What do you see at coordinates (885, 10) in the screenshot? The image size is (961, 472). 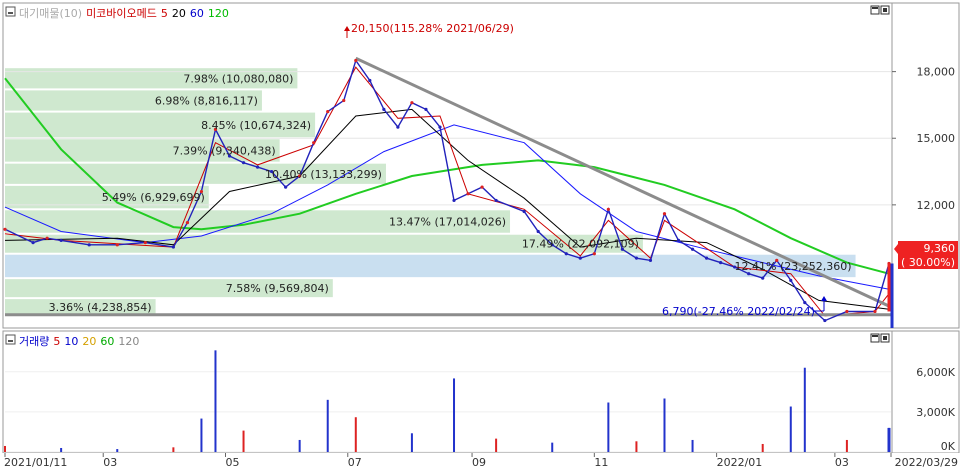 I see `price-panel-close-button` at bounding box center [885, 10].